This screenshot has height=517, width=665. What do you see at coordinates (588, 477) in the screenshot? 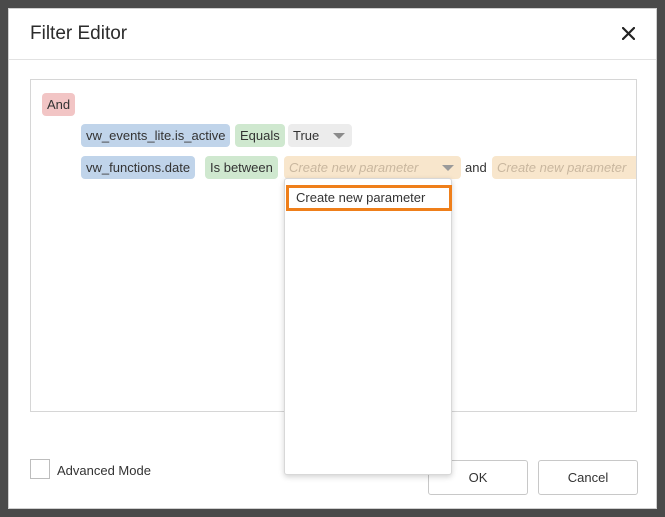
I see `cancel-button: Cancel` at bounding box center [588, 477].